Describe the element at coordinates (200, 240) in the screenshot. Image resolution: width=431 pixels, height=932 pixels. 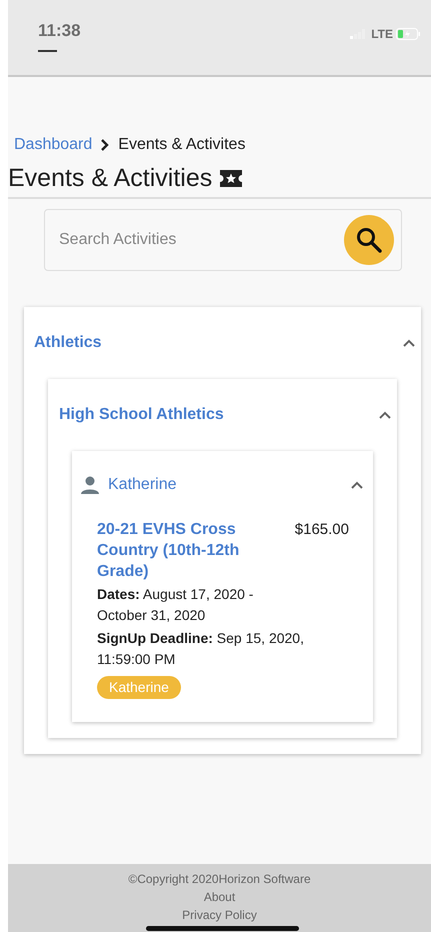
I see `search-input: Search Activities` at that location.